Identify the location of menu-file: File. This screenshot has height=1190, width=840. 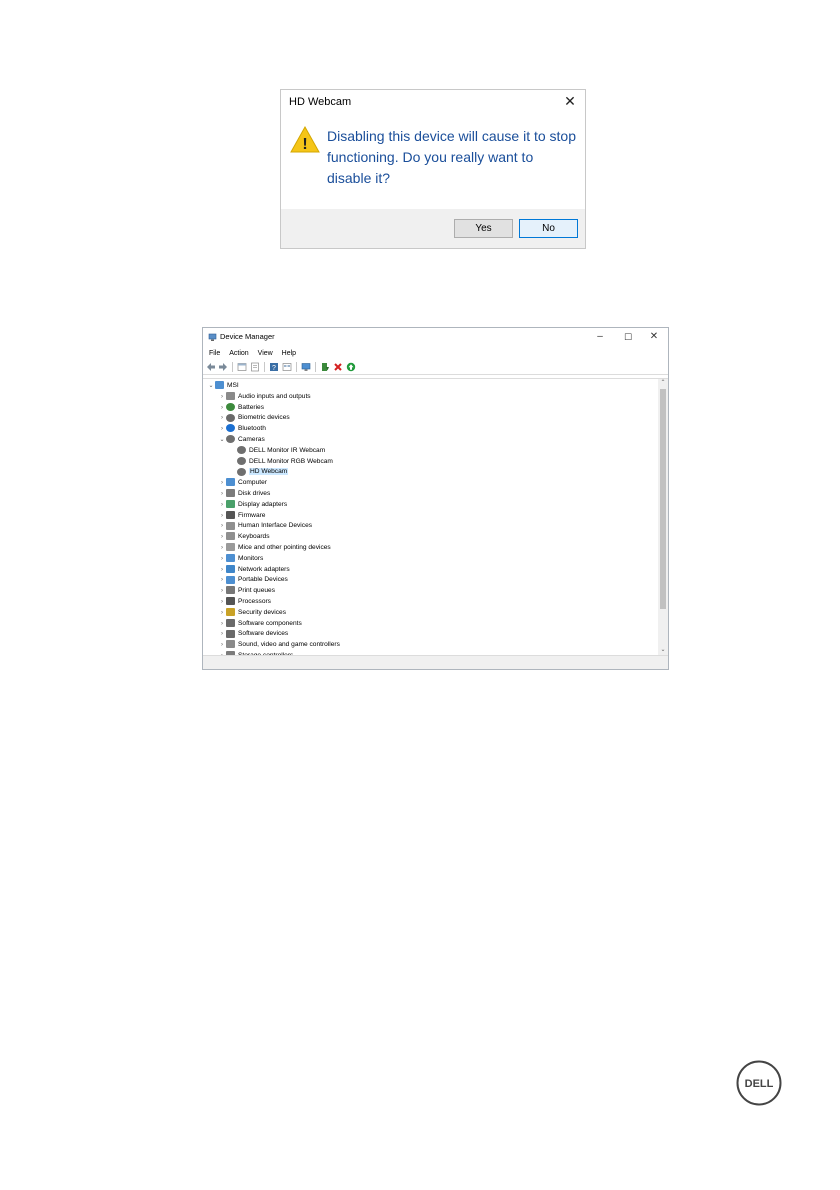
(214, 353).